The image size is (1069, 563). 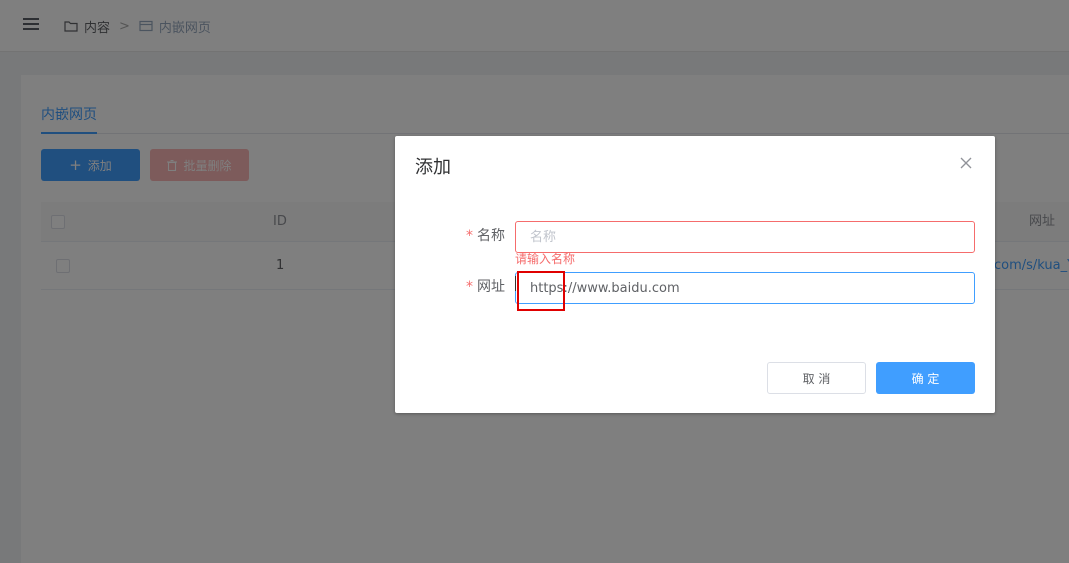 What do you see at coordinates (545, 259) in the screenshot?
I see `name-error-message: 请输入名称` at bounding box center [545, 259].